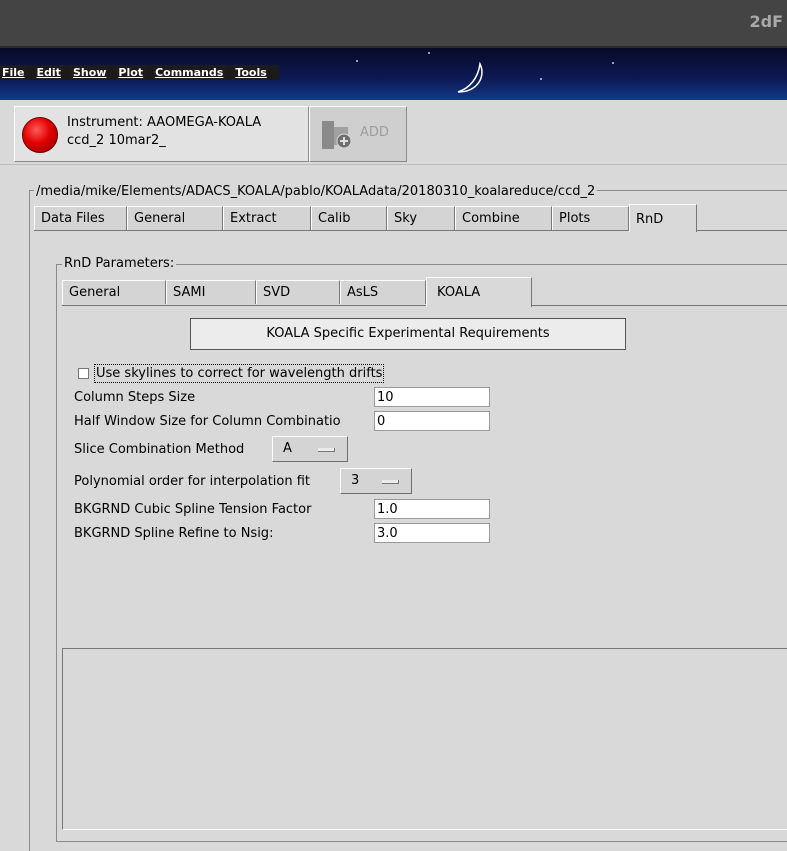 This screenshot has width=787, height=851. Describe the element at coordinates (116, 140) in the screenshot. I see `instrument-sublabel: ccd_2 10mar2_` at that location.